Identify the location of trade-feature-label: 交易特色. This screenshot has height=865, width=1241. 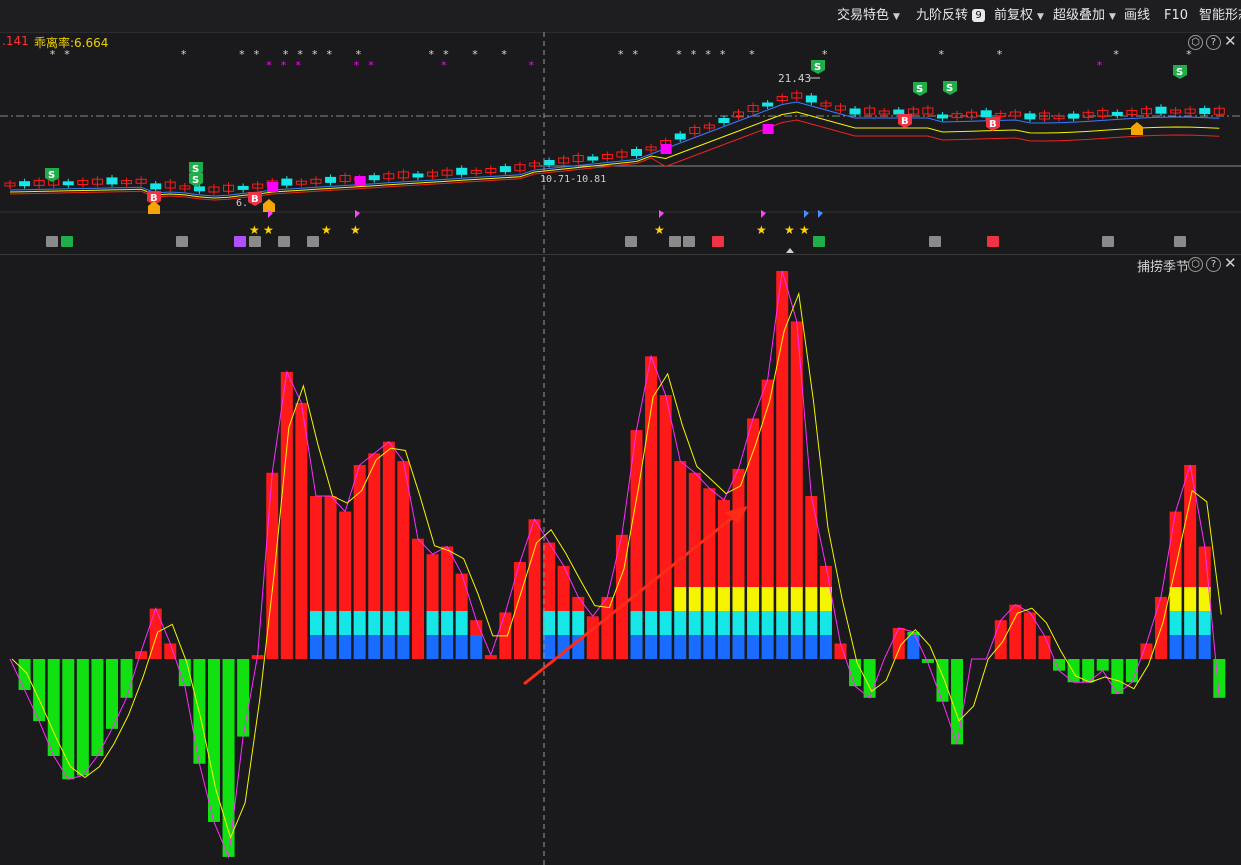
(863, 15).